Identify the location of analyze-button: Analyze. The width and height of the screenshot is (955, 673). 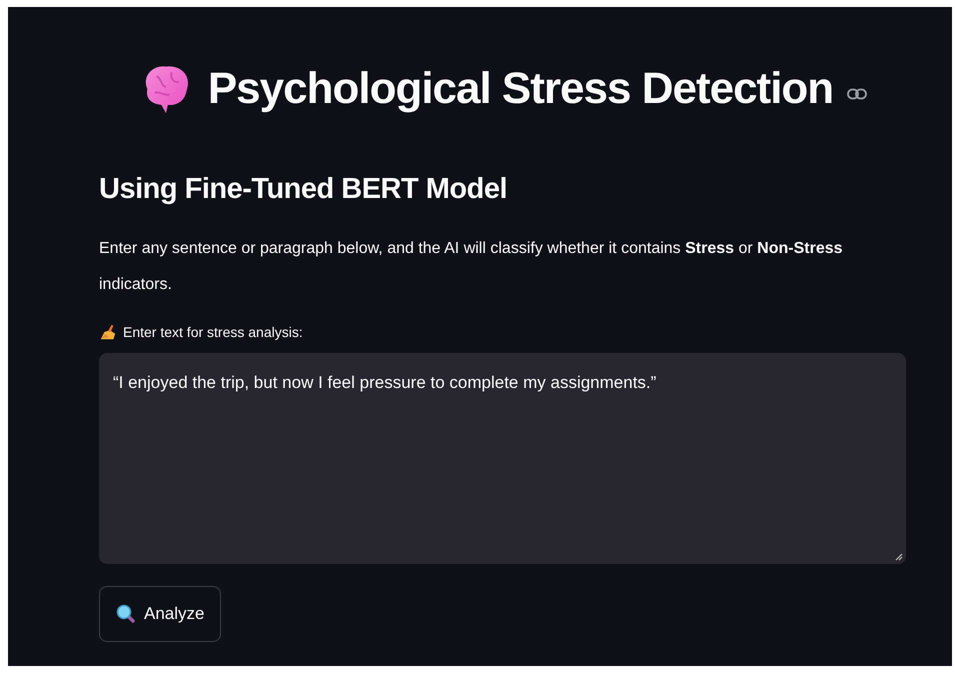
(160, 614).